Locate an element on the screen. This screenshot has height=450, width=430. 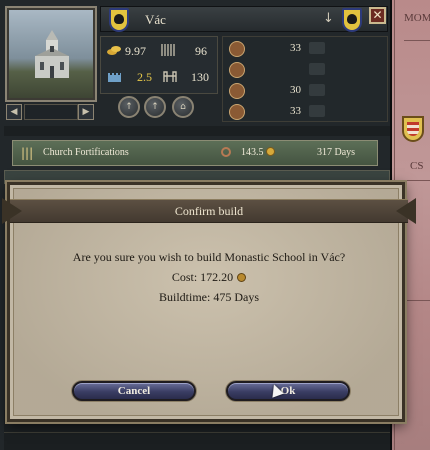
upgrade-button: ↑ is located at coordinates (155, 107).